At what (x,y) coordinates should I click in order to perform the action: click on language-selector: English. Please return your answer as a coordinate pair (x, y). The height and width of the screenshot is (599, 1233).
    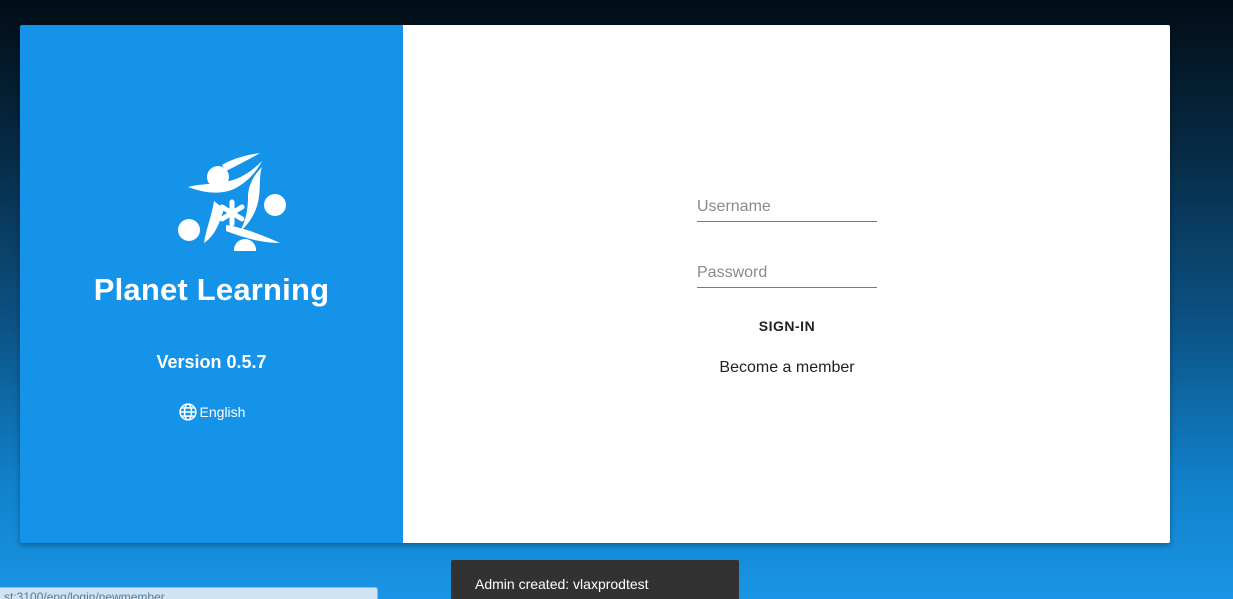
    Looking at the image, I should click on (211, 412).